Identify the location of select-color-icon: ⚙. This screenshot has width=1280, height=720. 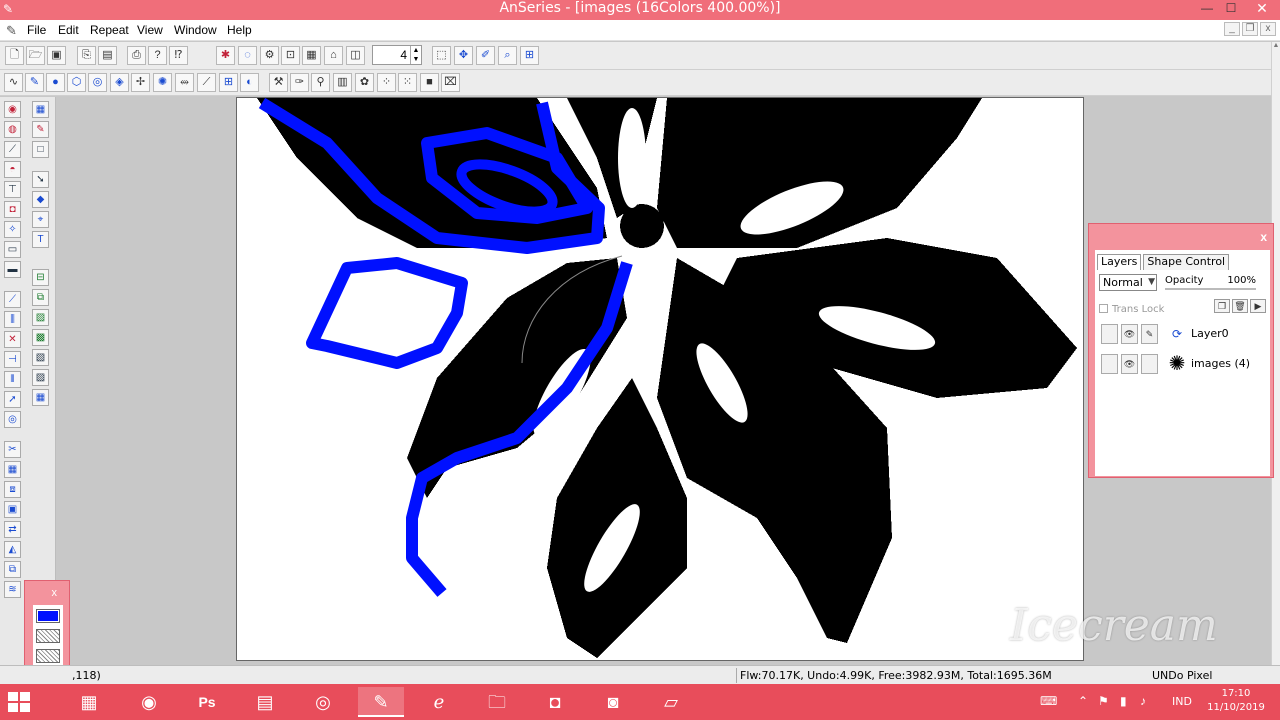
(269, 55).